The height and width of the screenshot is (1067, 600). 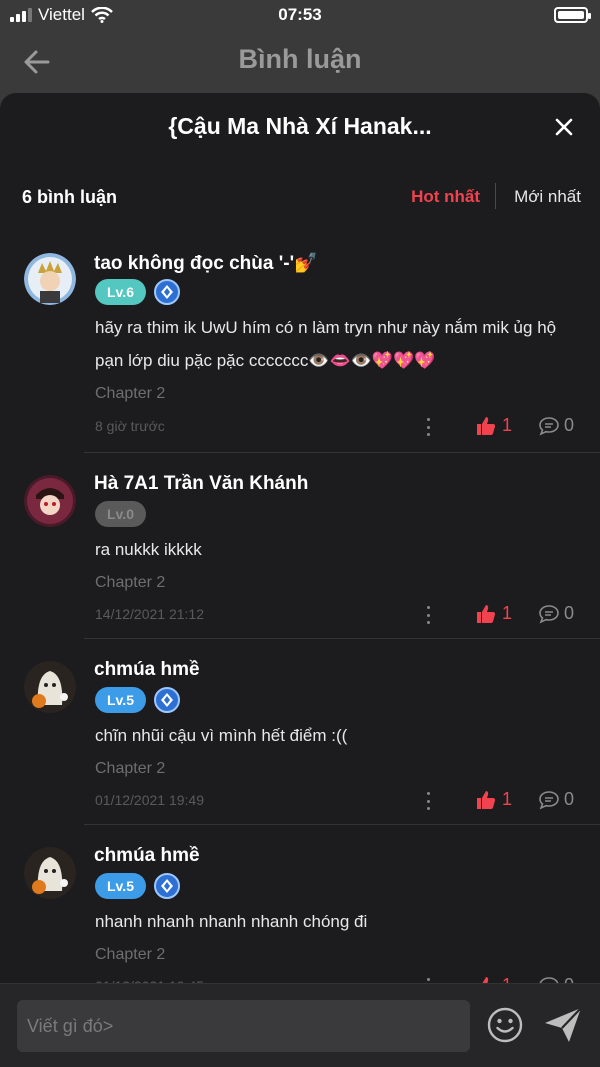 I want to click on tab-new: Mới nhất, so click(x=547, y=197).